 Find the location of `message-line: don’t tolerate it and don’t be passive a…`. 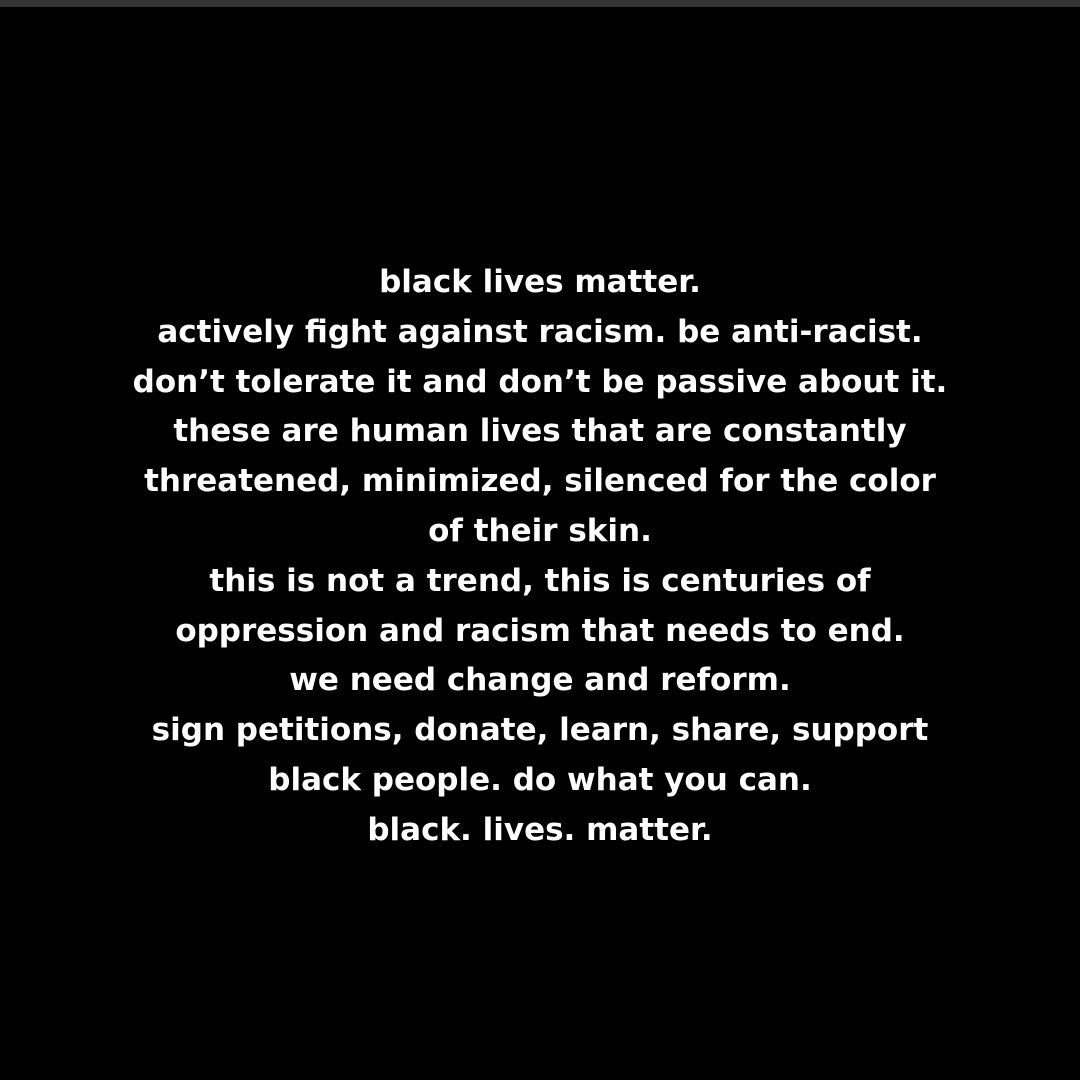

message-line: don’t tolerate it and don’t be passive a… is located at coordinates (540, 381).